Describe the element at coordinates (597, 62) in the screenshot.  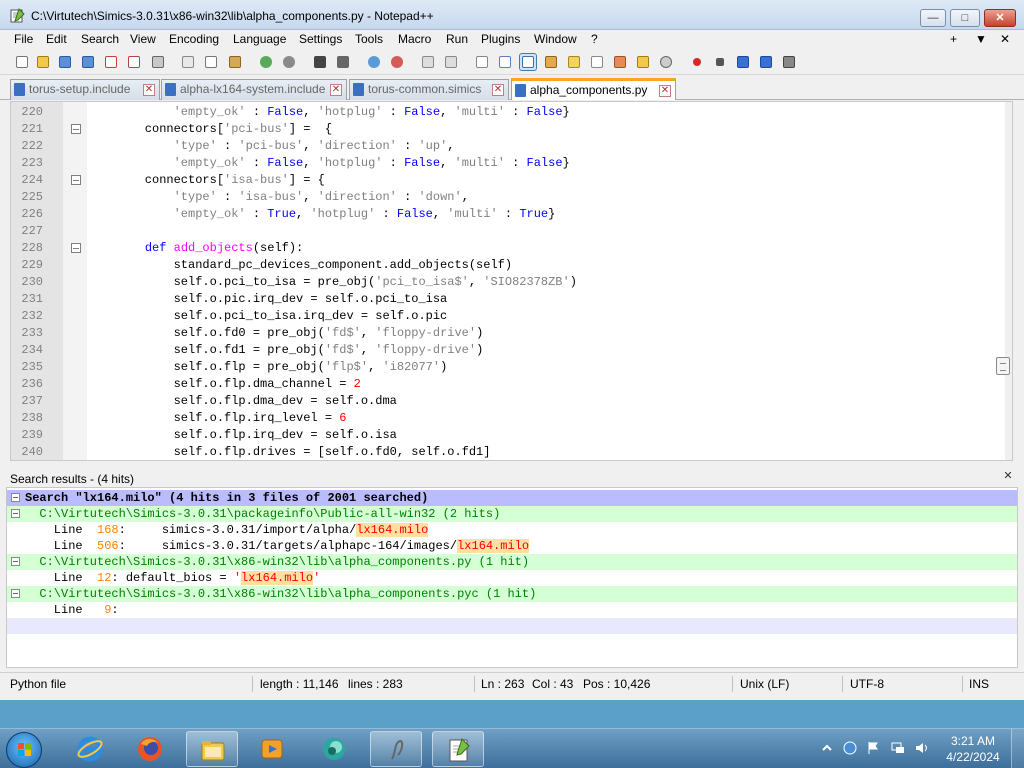
I see `function-list-icon` at that location.